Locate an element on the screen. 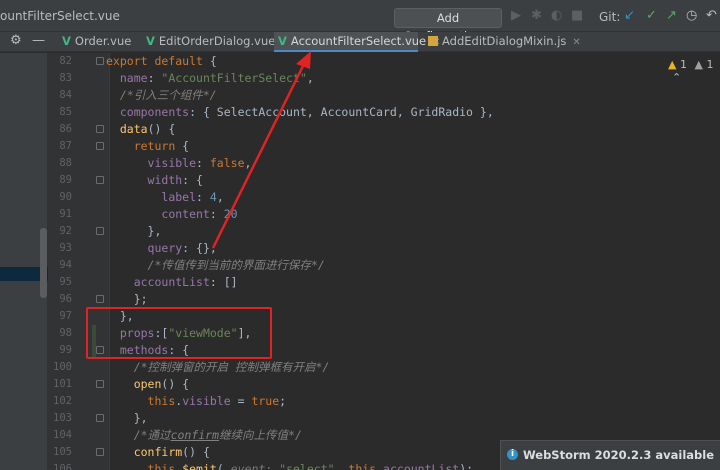 The height and width of the screenshot is (470, 720). js-icon is located at coordinates (433, 41).